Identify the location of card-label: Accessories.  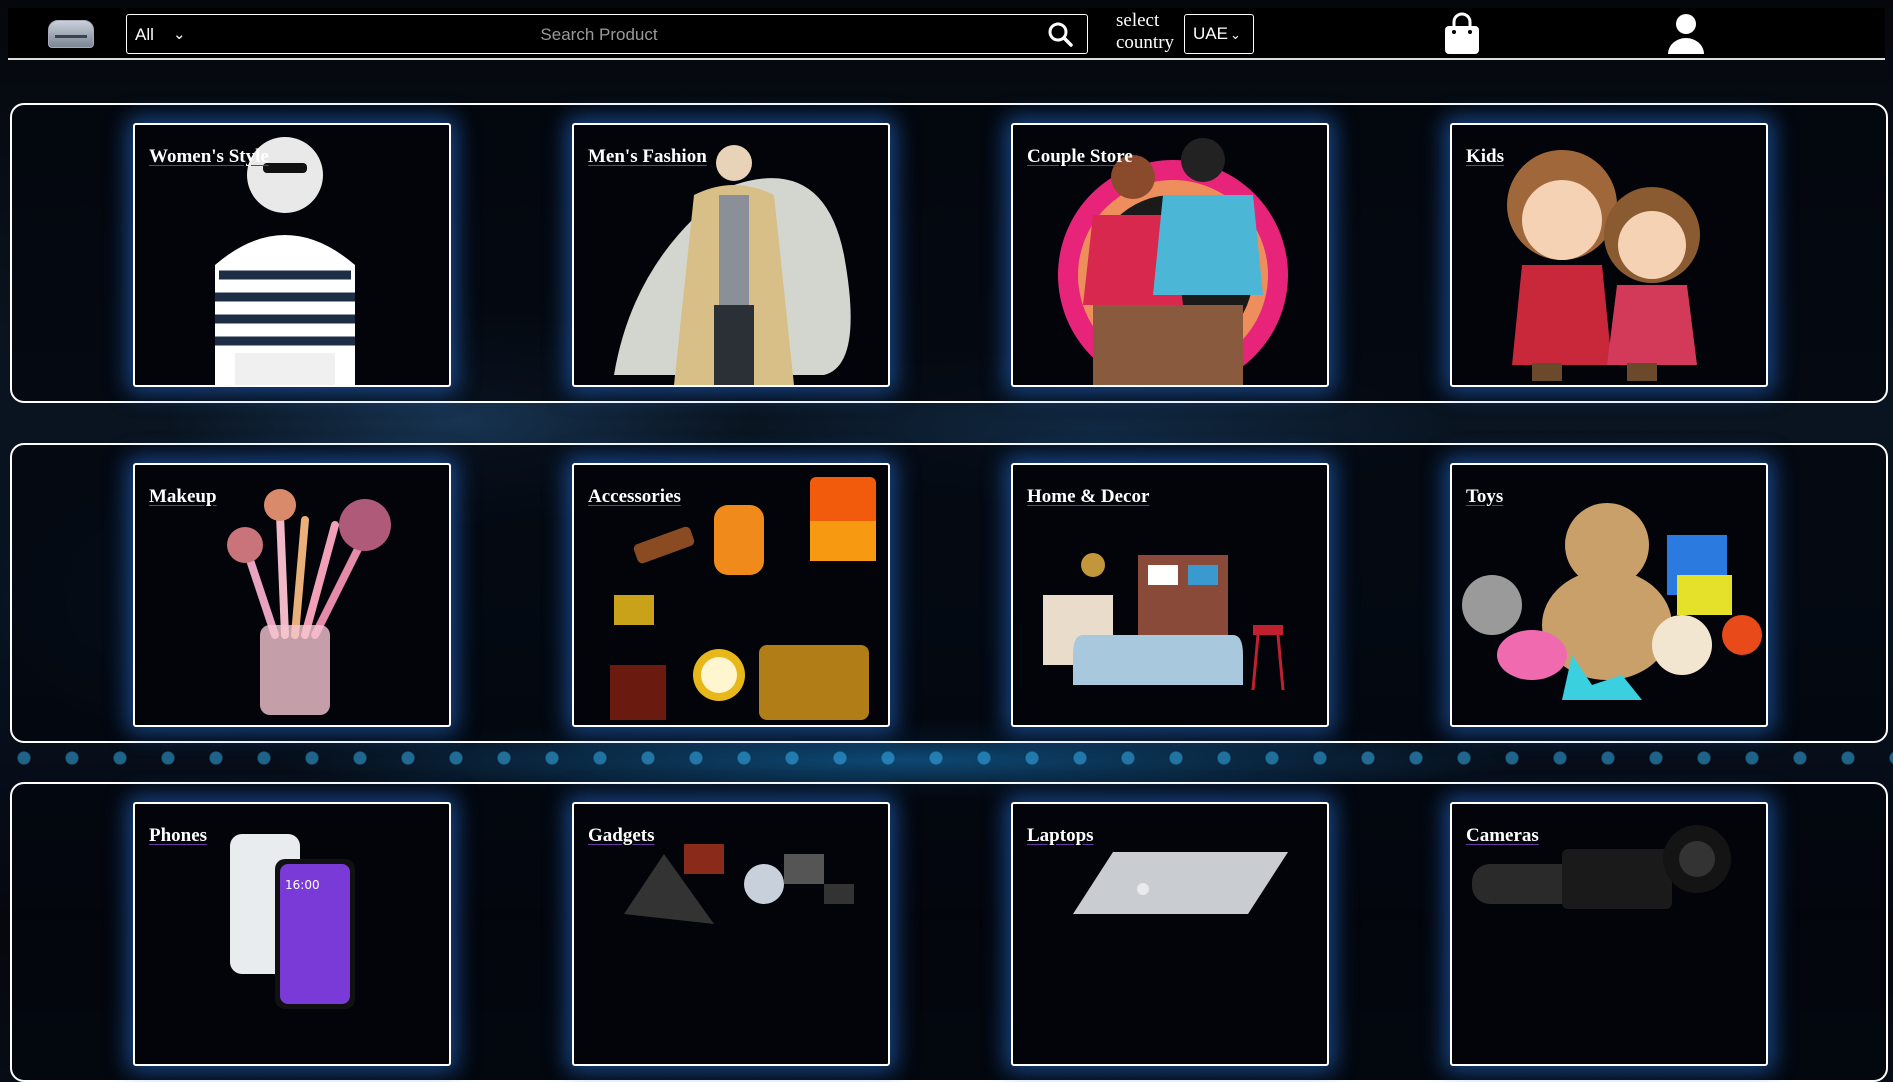
(634, 496).